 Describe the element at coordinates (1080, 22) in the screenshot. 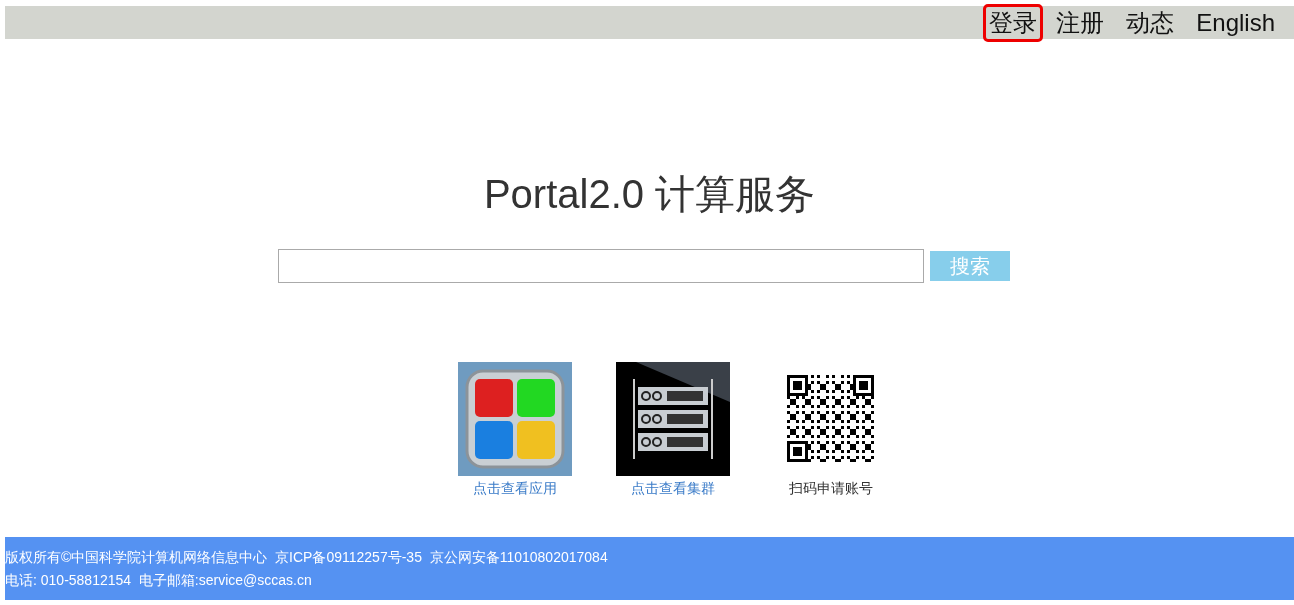

I see `nav-link: 注册` at that location.